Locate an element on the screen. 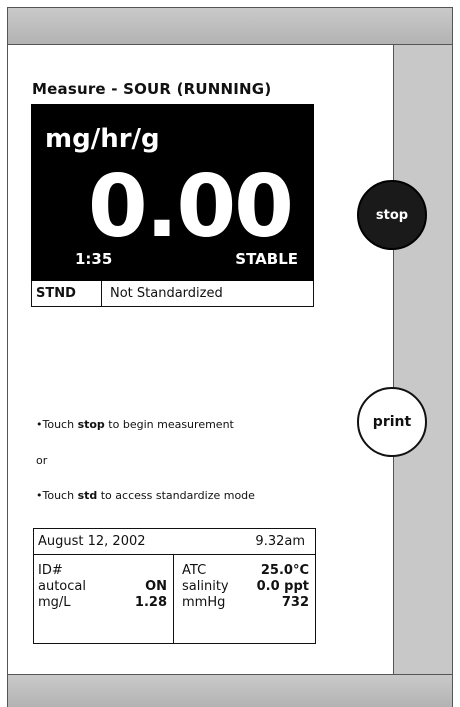 This screenshot has width=460, height=707. print-button: print is located at coordinates (392, 422).